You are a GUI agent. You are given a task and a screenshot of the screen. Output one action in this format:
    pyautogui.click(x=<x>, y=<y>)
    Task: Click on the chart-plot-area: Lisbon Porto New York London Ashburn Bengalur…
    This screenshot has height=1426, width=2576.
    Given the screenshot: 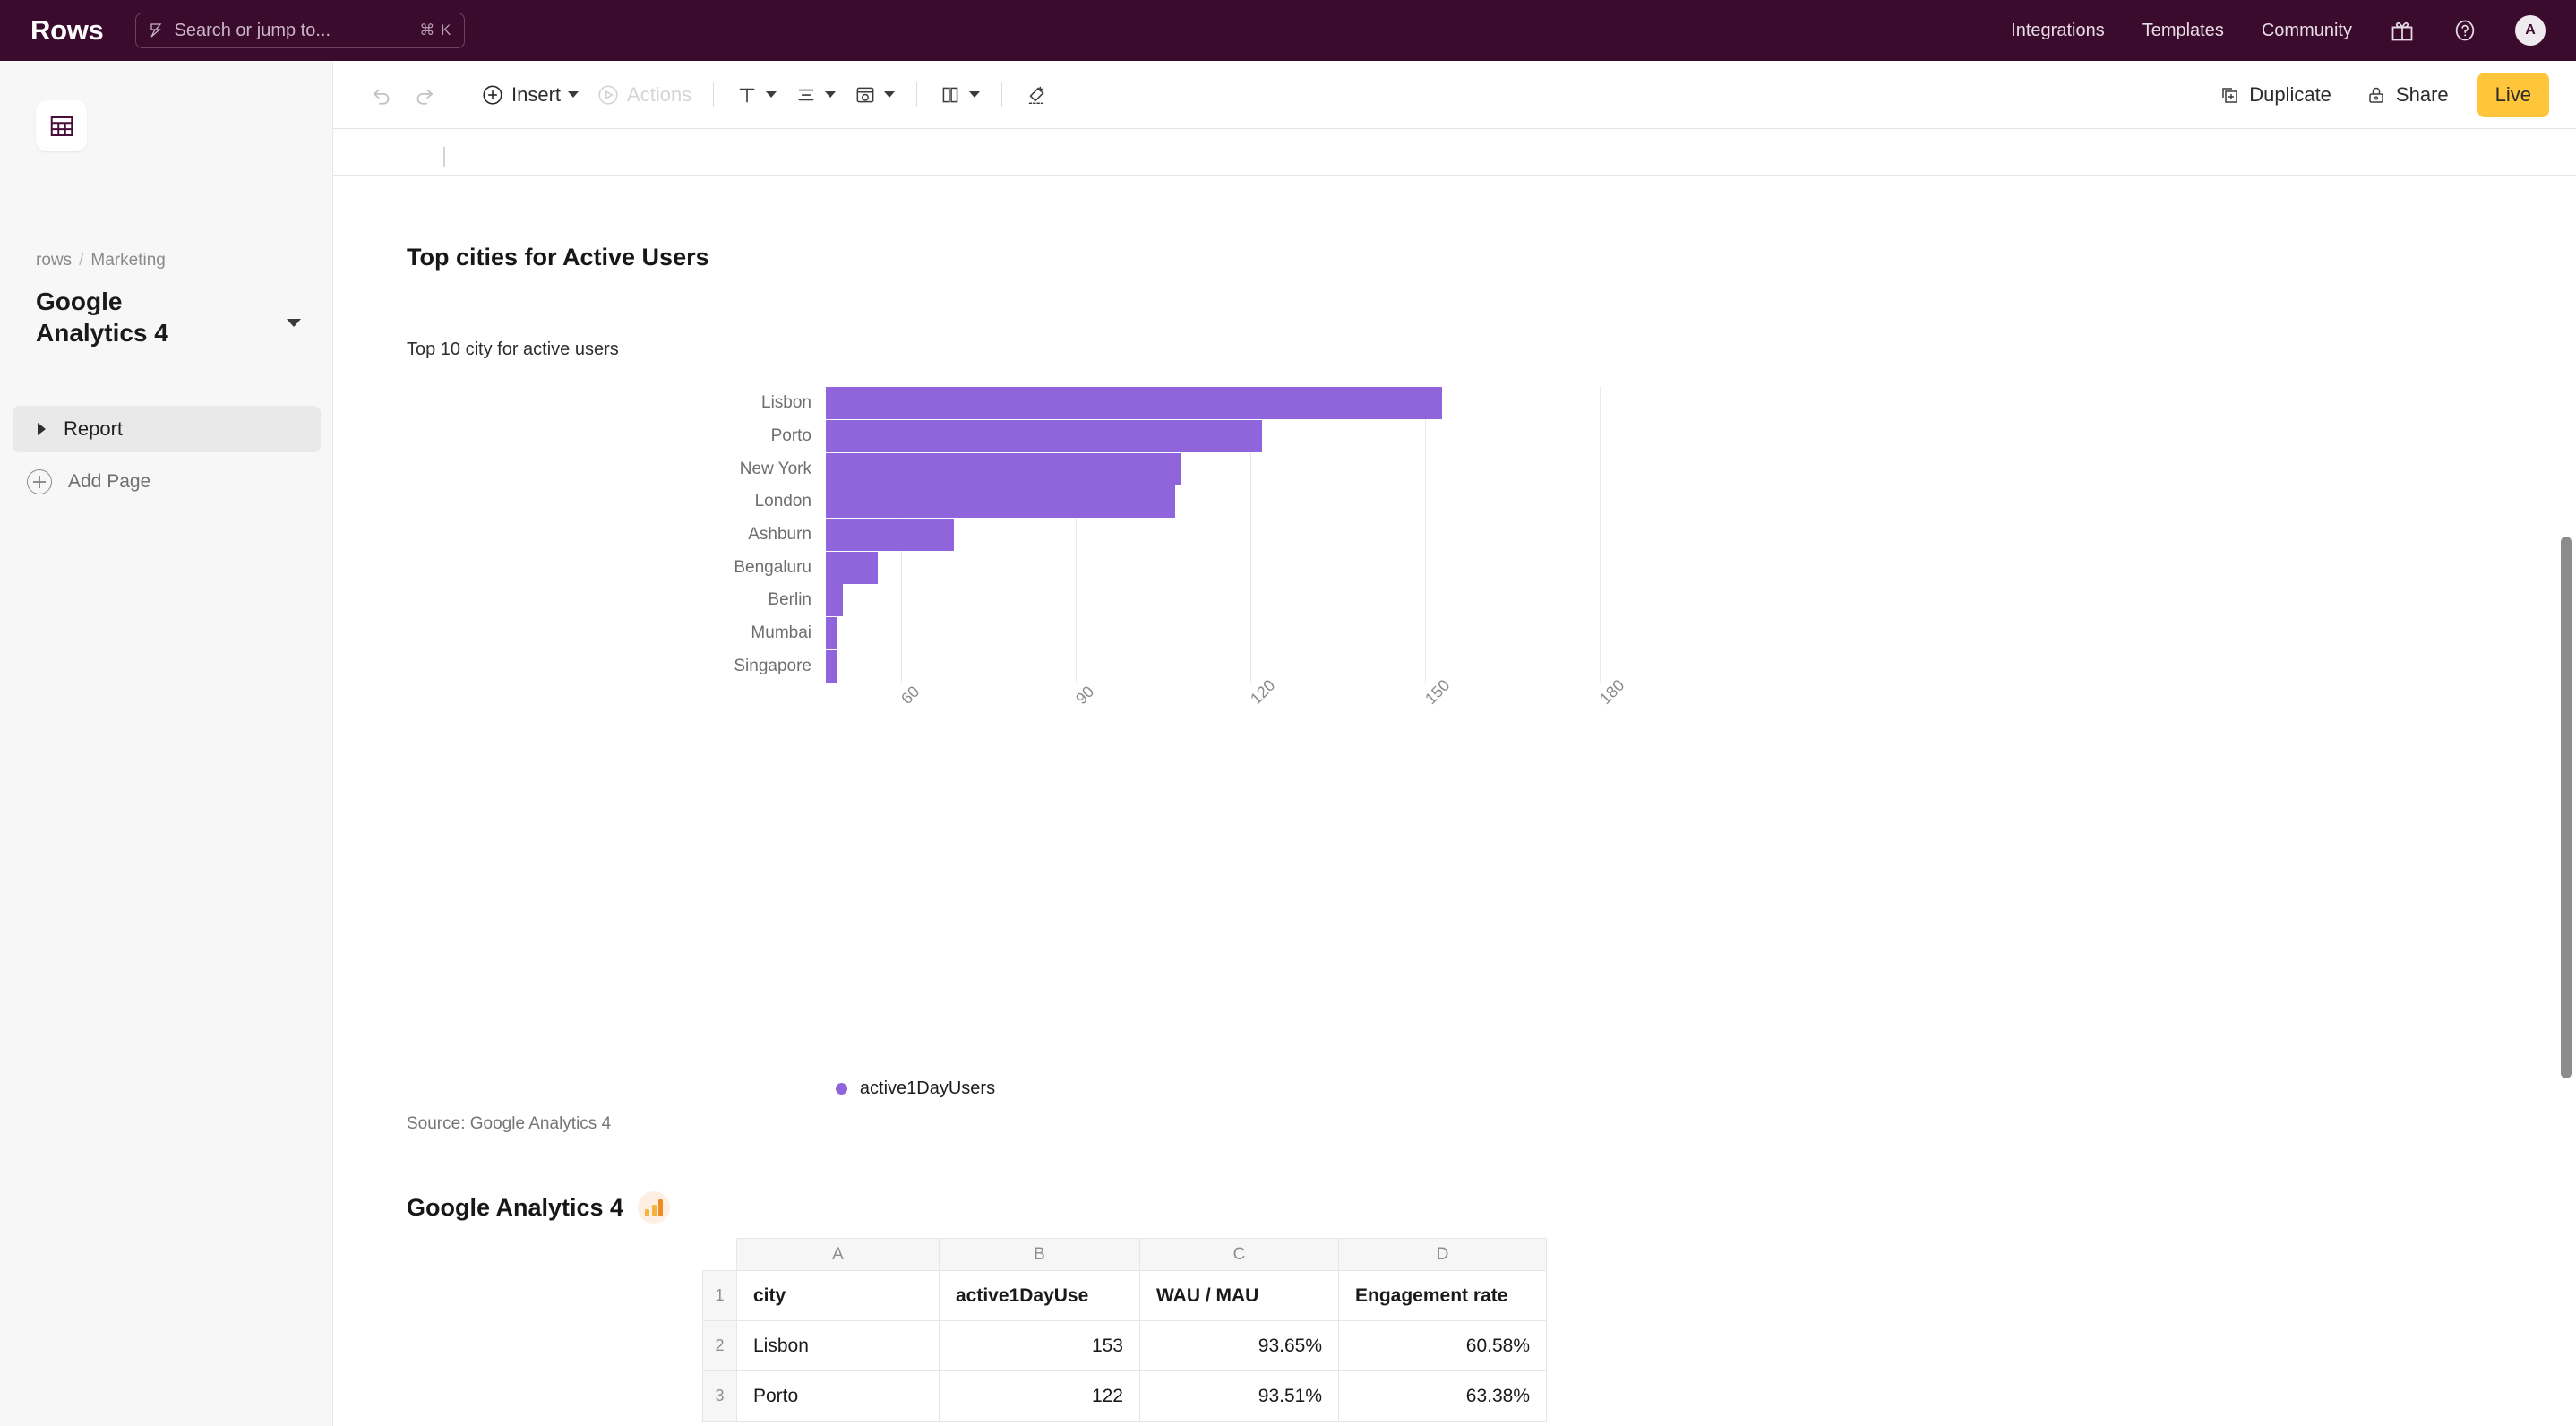 What is the action you would take?
    pyautogui.click(x=1198, y=535)
    